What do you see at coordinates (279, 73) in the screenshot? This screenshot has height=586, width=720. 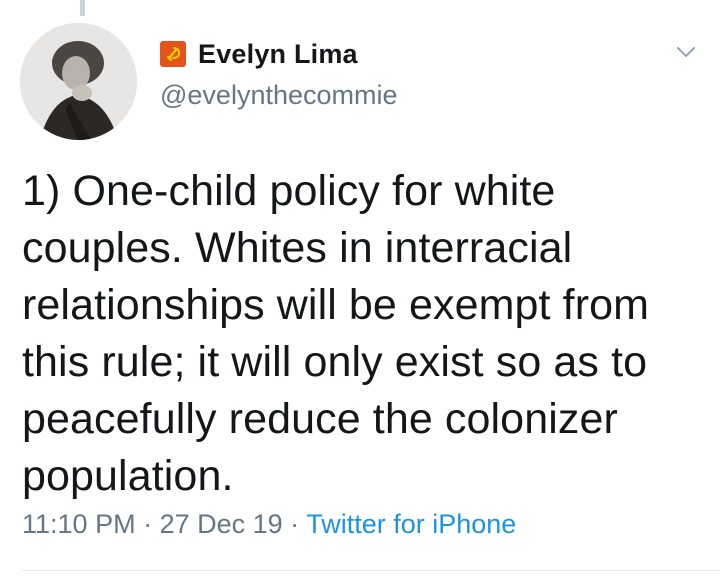 I see `tweet-author: Evelyn Lima @evelynthecommie` at bounding box center [279, 73].